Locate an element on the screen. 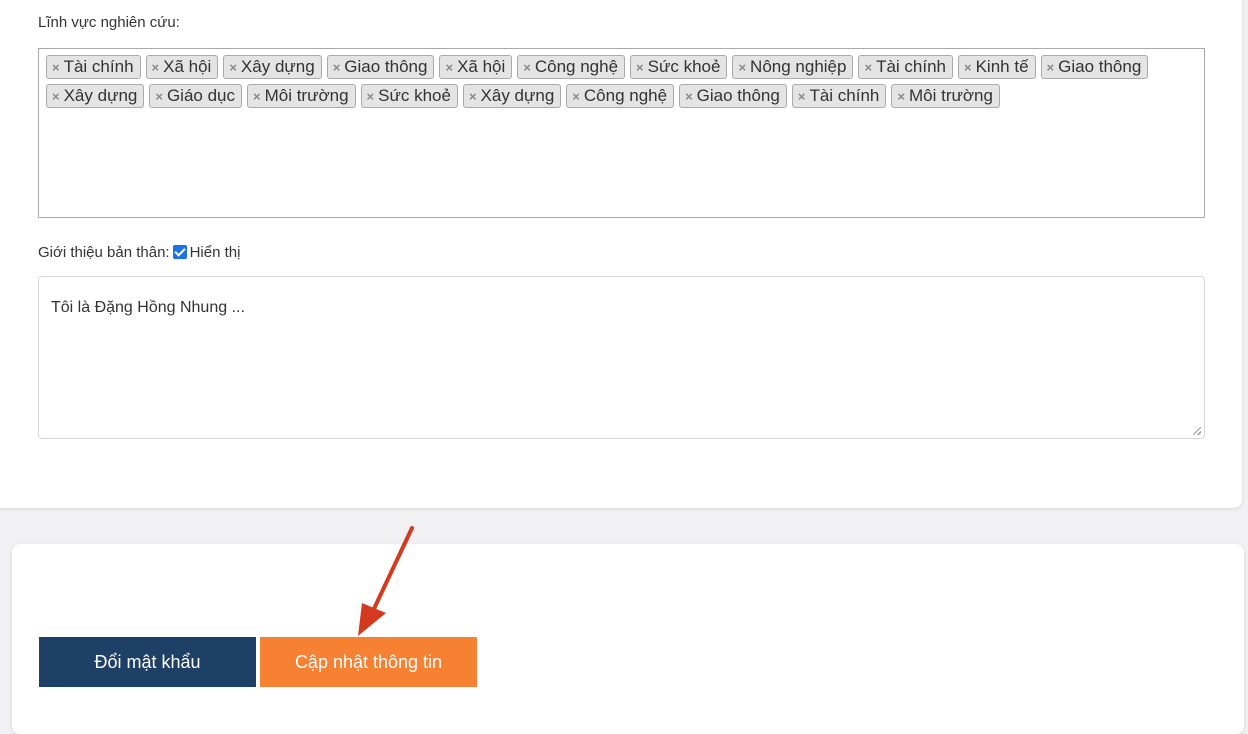 The height and width of the screenshot is (734, 1248). research-field-label: Lĩnh vực nghiên cứu: is located at coordinates (109, 22).